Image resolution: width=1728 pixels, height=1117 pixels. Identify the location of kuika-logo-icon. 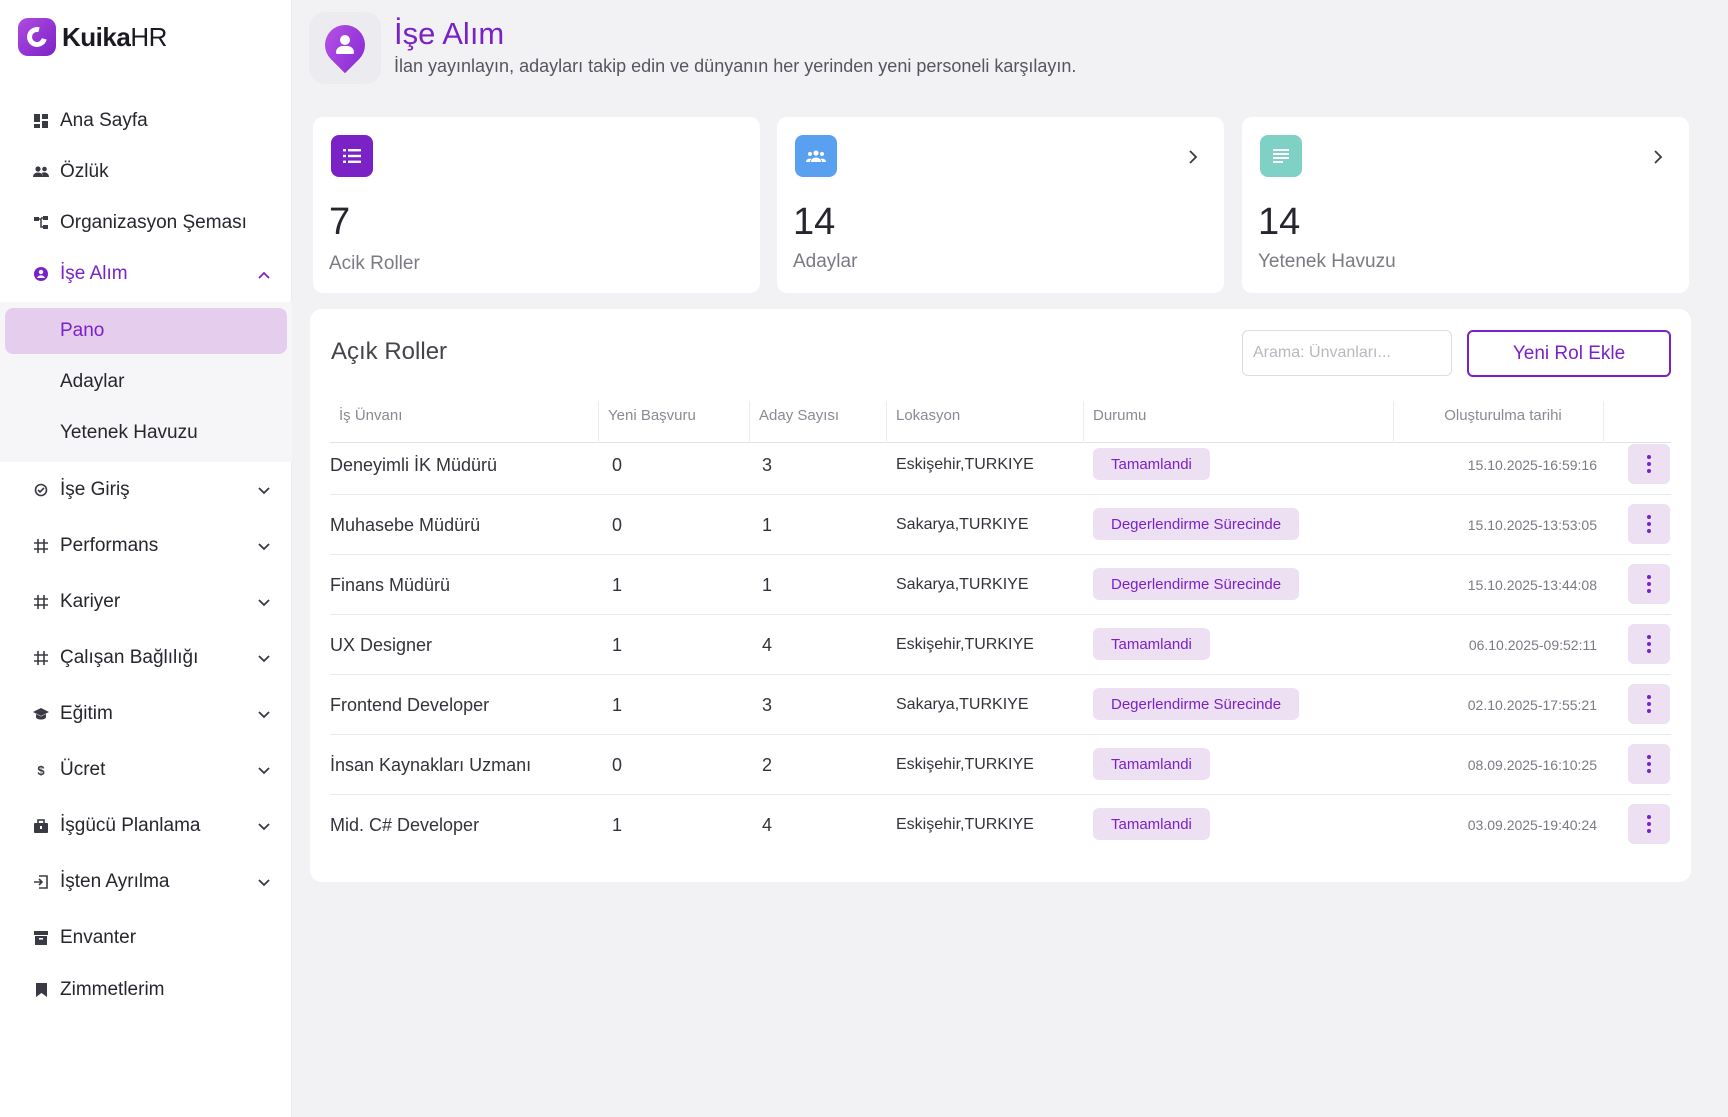
(37, 37).